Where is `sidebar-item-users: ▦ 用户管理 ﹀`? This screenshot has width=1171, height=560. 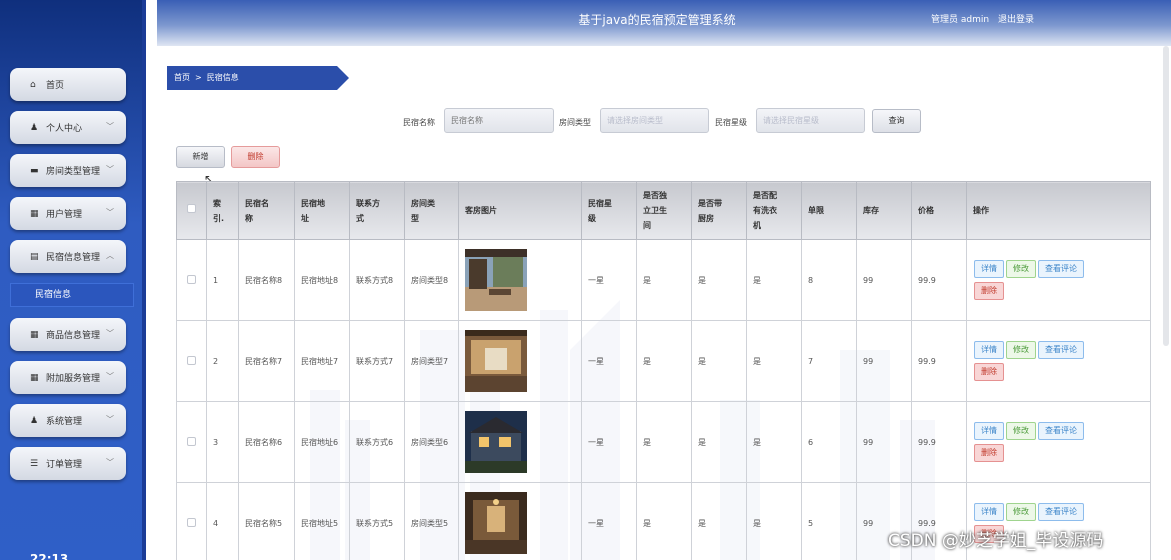 sidebar-item-users: ▦ 用户管理 ﹀ is located at coordinates (68, 213).